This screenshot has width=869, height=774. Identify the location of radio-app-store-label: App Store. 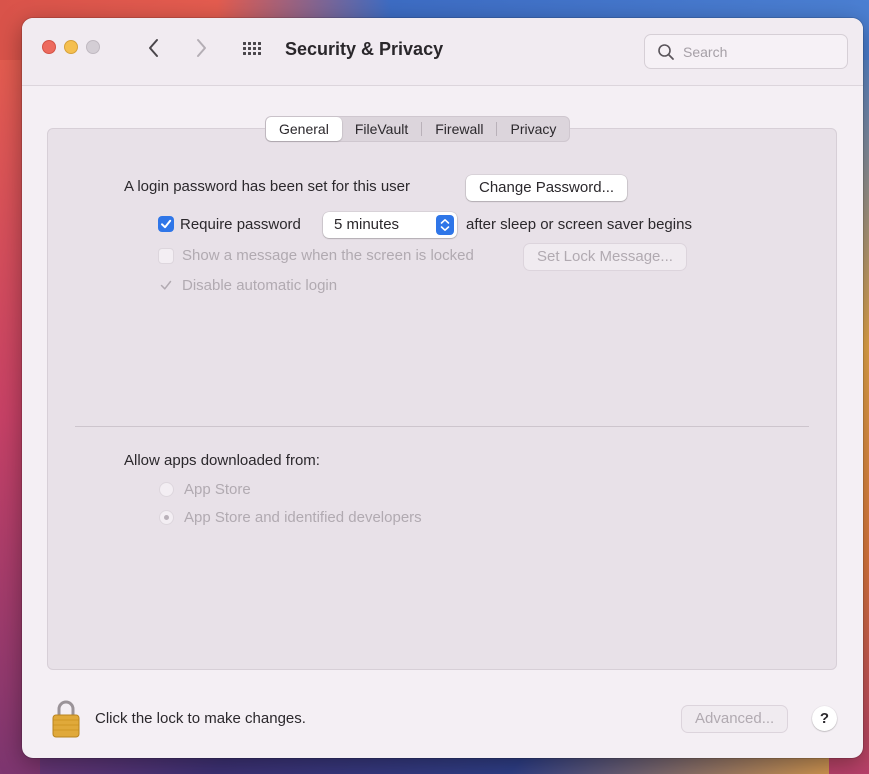
(217, 489).